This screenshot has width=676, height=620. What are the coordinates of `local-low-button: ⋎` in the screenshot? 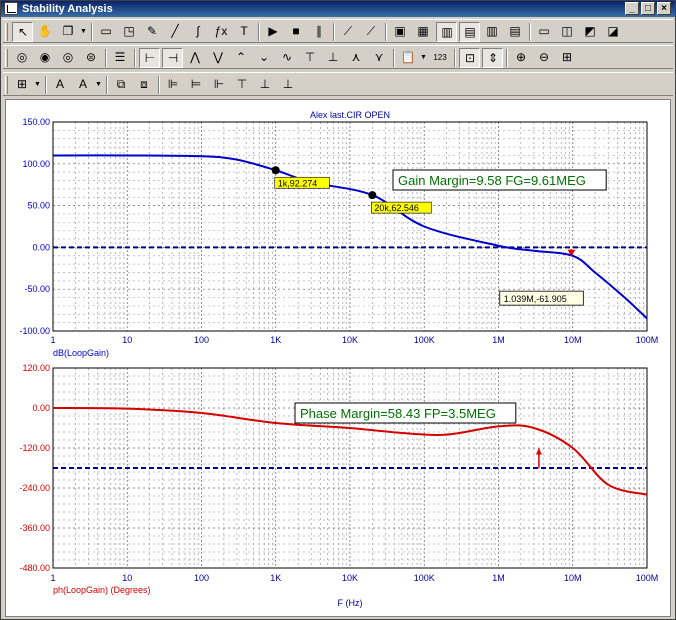 It's located at (379, 58).